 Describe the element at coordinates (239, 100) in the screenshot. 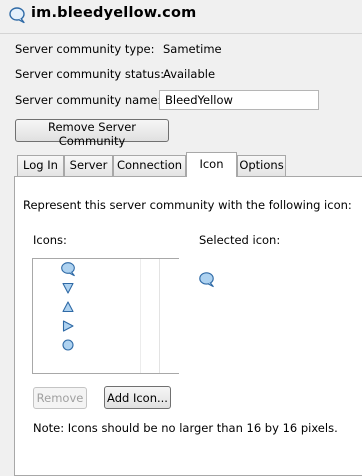

I see `community-name-input` at that location.